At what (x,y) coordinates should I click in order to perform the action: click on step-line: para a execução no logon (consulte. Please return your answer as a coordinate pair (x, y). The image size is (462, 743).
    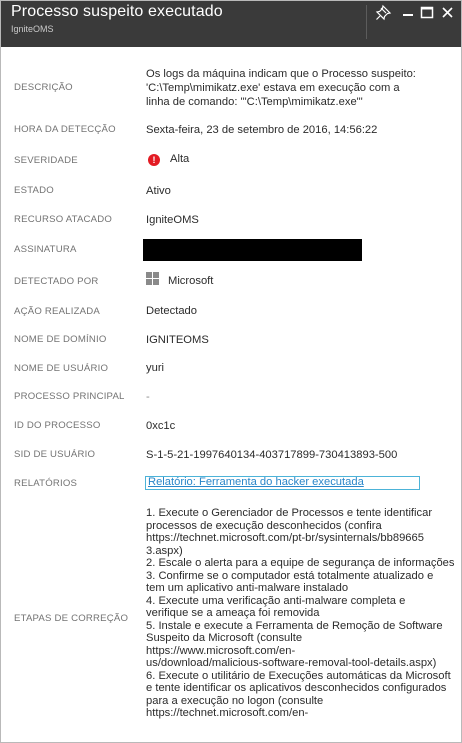
    Looking at the image, I should click on (235, 700).